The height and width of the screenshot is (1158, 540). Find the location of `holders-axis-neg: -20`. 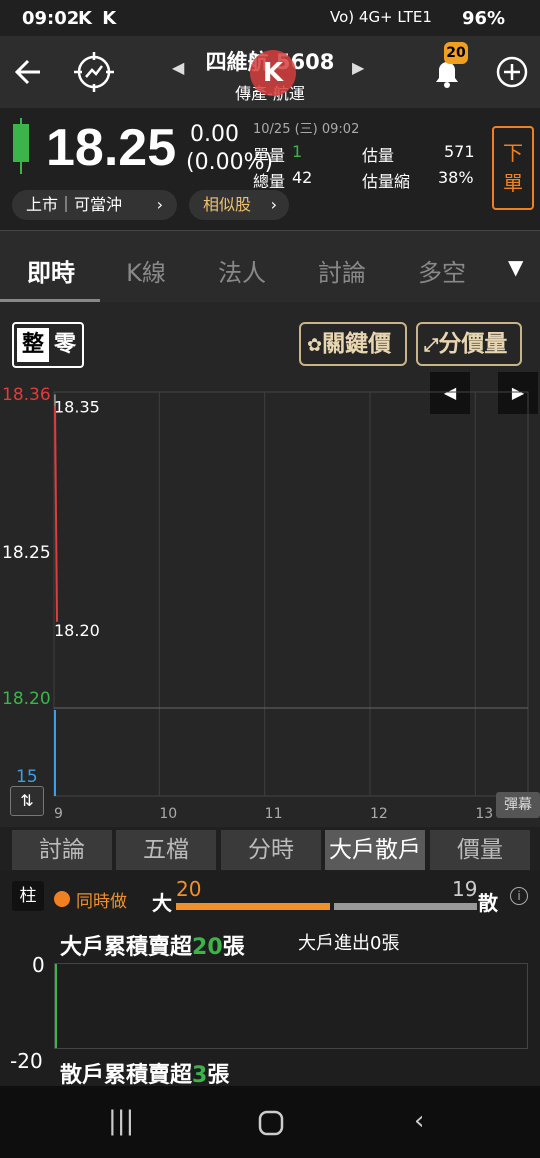

holders-axis-neg: -20 is located at coordinates (26, 1061).